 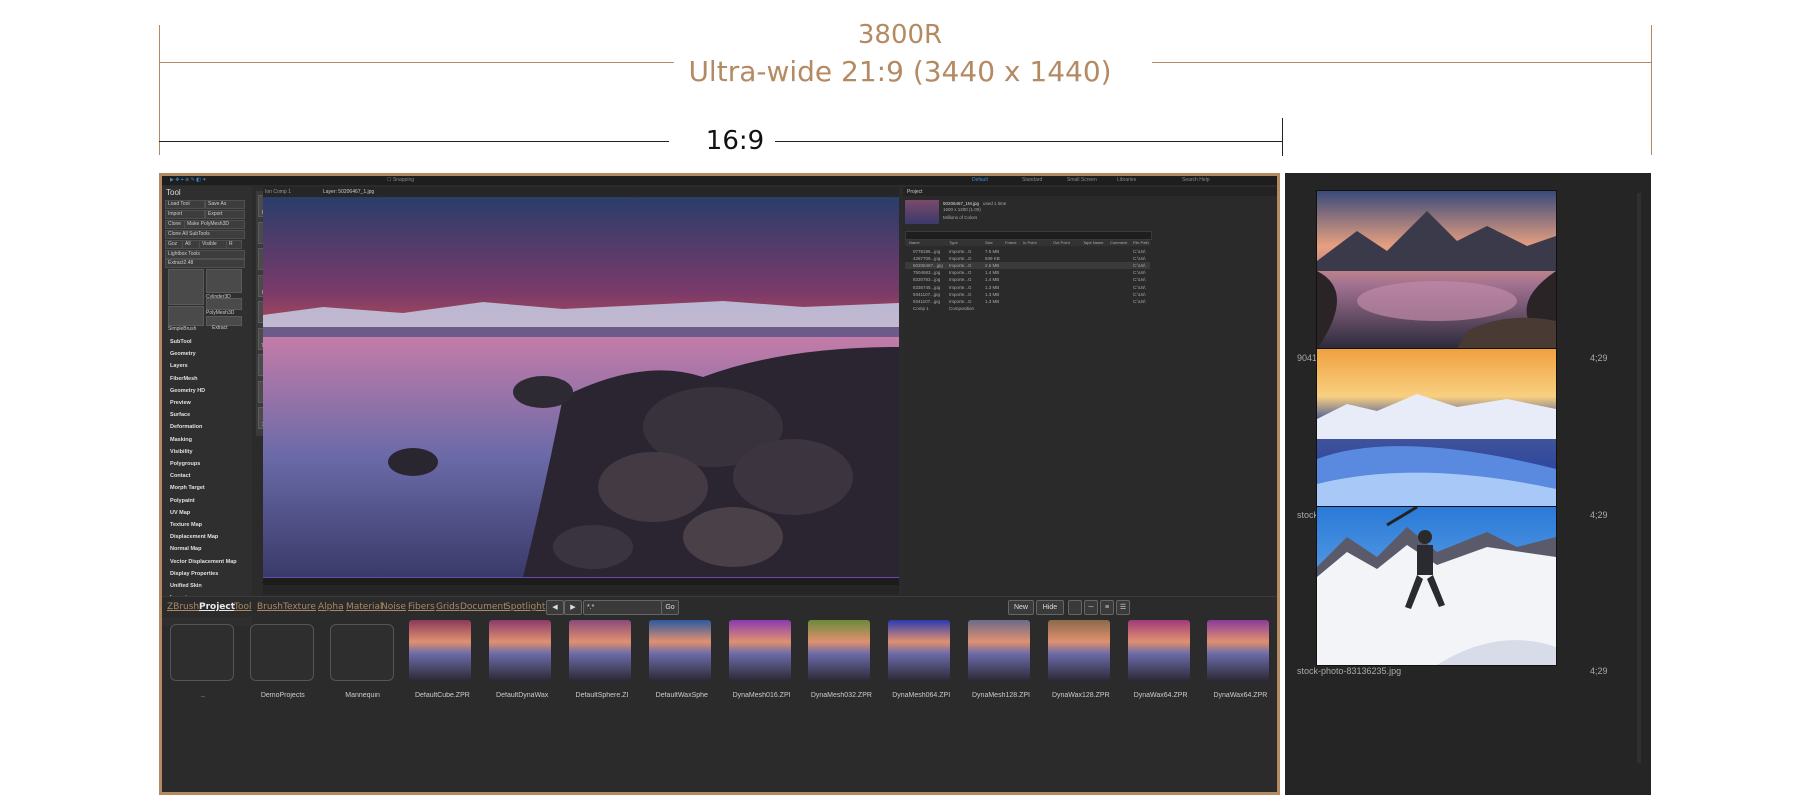 What do you see at coordinates (191, 244) in the screenshot?
I see `all-button: All` at bounding box center [191, 244].